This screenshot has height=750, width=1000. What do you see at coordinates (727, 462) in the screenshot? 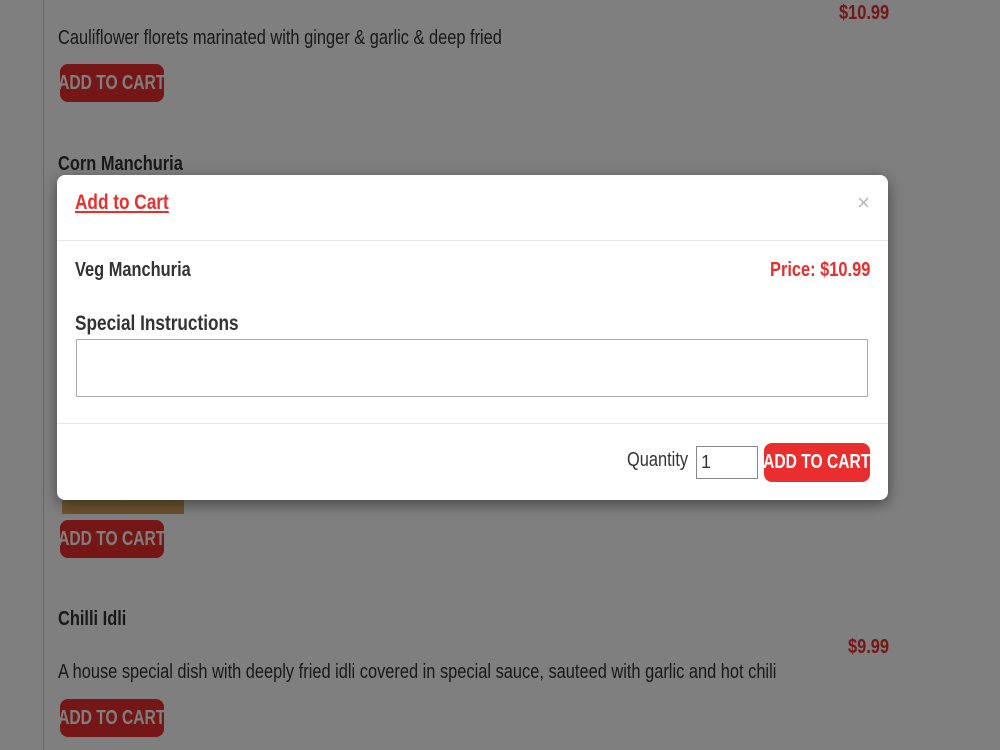
I see `quantity-input` at bounding box center [727, 462].